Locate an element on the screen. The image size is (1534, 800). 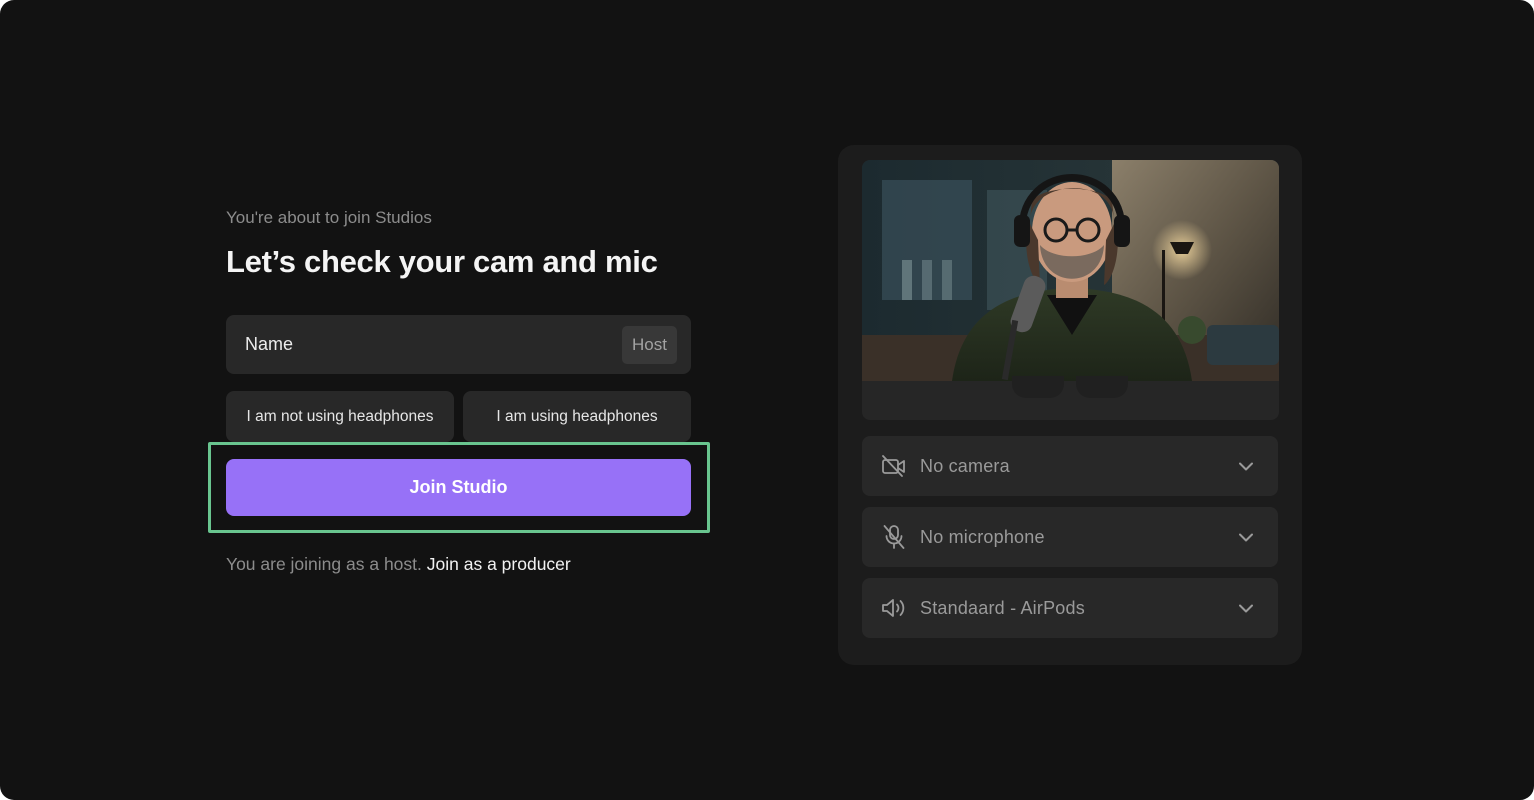
join-role-text: You are joining as a host. is located at coordinates (324, 564).